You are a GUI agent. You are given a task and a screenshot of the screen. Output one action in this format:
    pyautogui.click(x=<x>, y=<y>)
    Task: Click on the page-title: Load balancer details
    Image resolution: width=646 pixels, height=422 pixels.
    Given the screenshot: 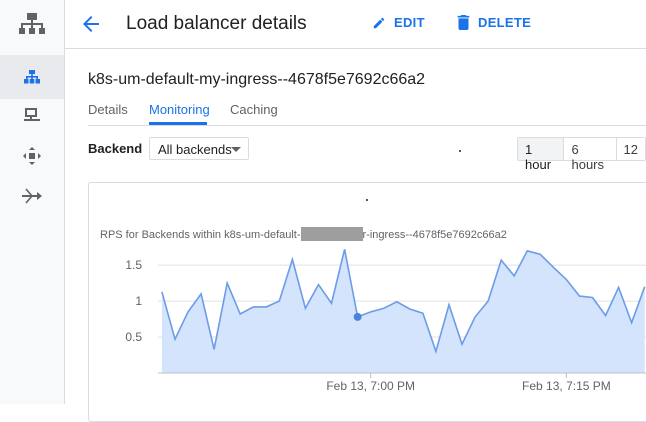 What is the action you would take?
    pyautogui.click(x=216, y=23)
    